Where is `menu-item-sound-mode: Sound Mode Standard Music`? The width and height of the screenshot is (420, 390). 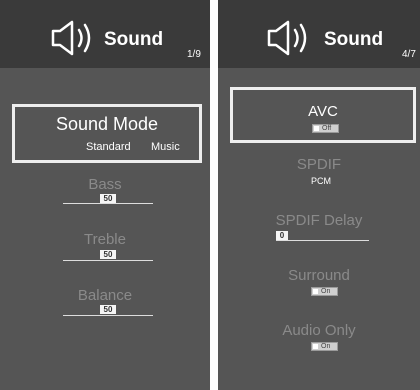 menu-item-sound-mode: Sound Mode Standard Music is located at coordinates (107, 133).